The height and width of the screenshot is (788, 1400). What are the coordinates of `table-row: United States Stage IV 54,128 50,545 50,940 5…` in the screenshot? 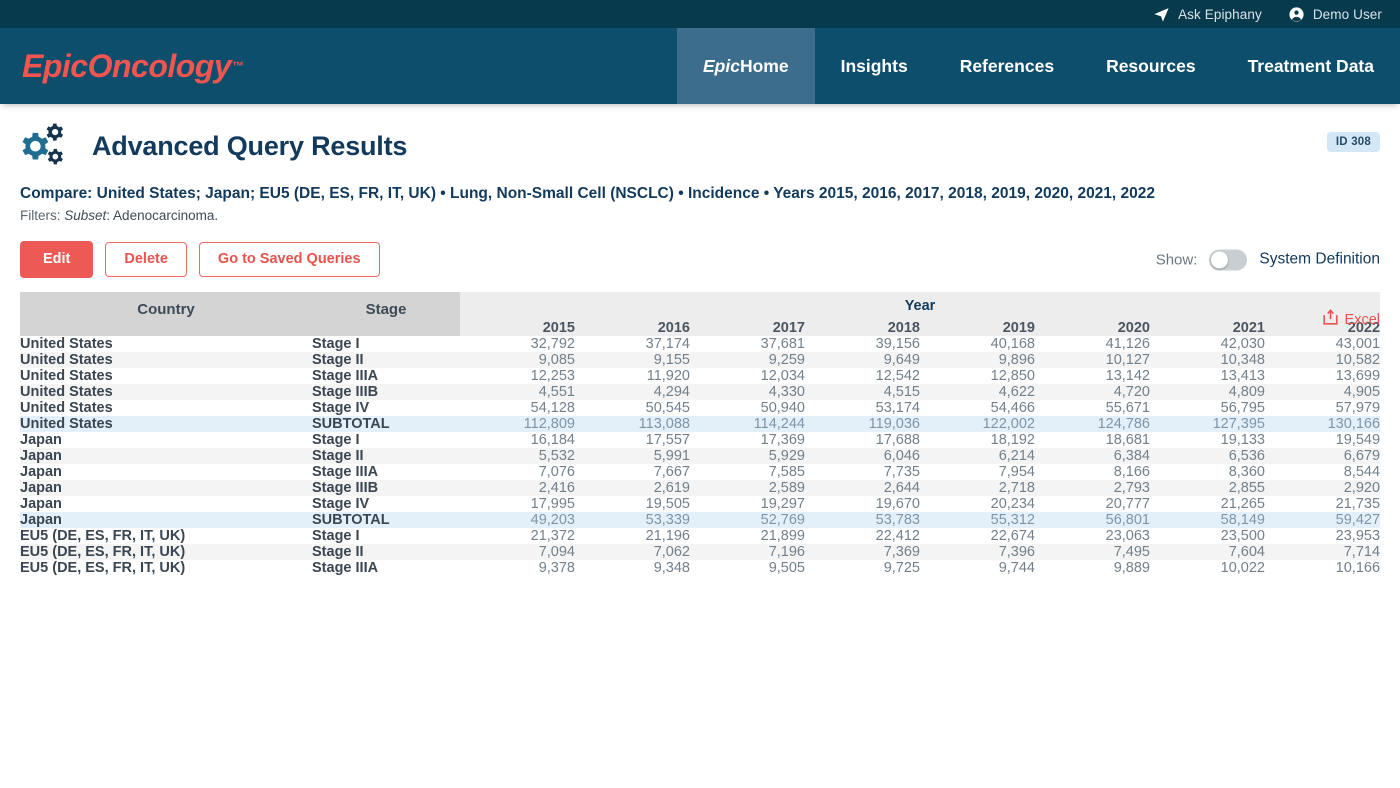 It's located at (700, 407).